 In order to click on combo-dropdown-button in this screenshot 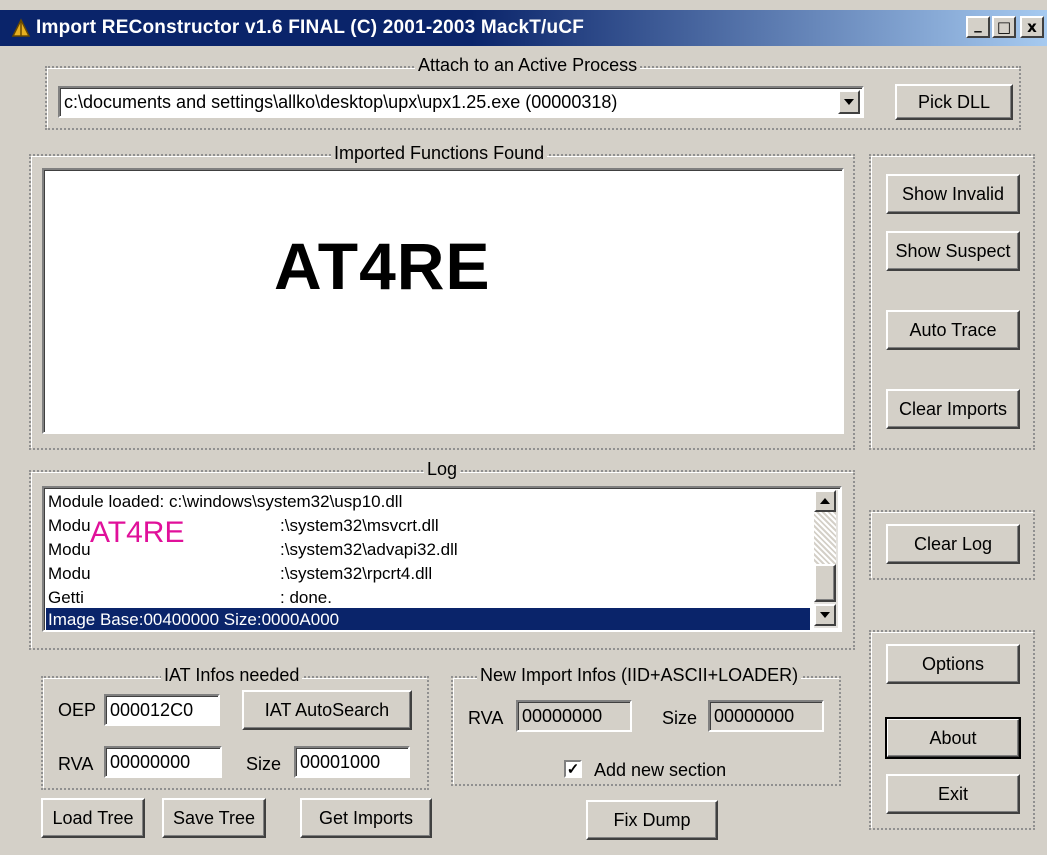, I will do `click(849, 102)`.